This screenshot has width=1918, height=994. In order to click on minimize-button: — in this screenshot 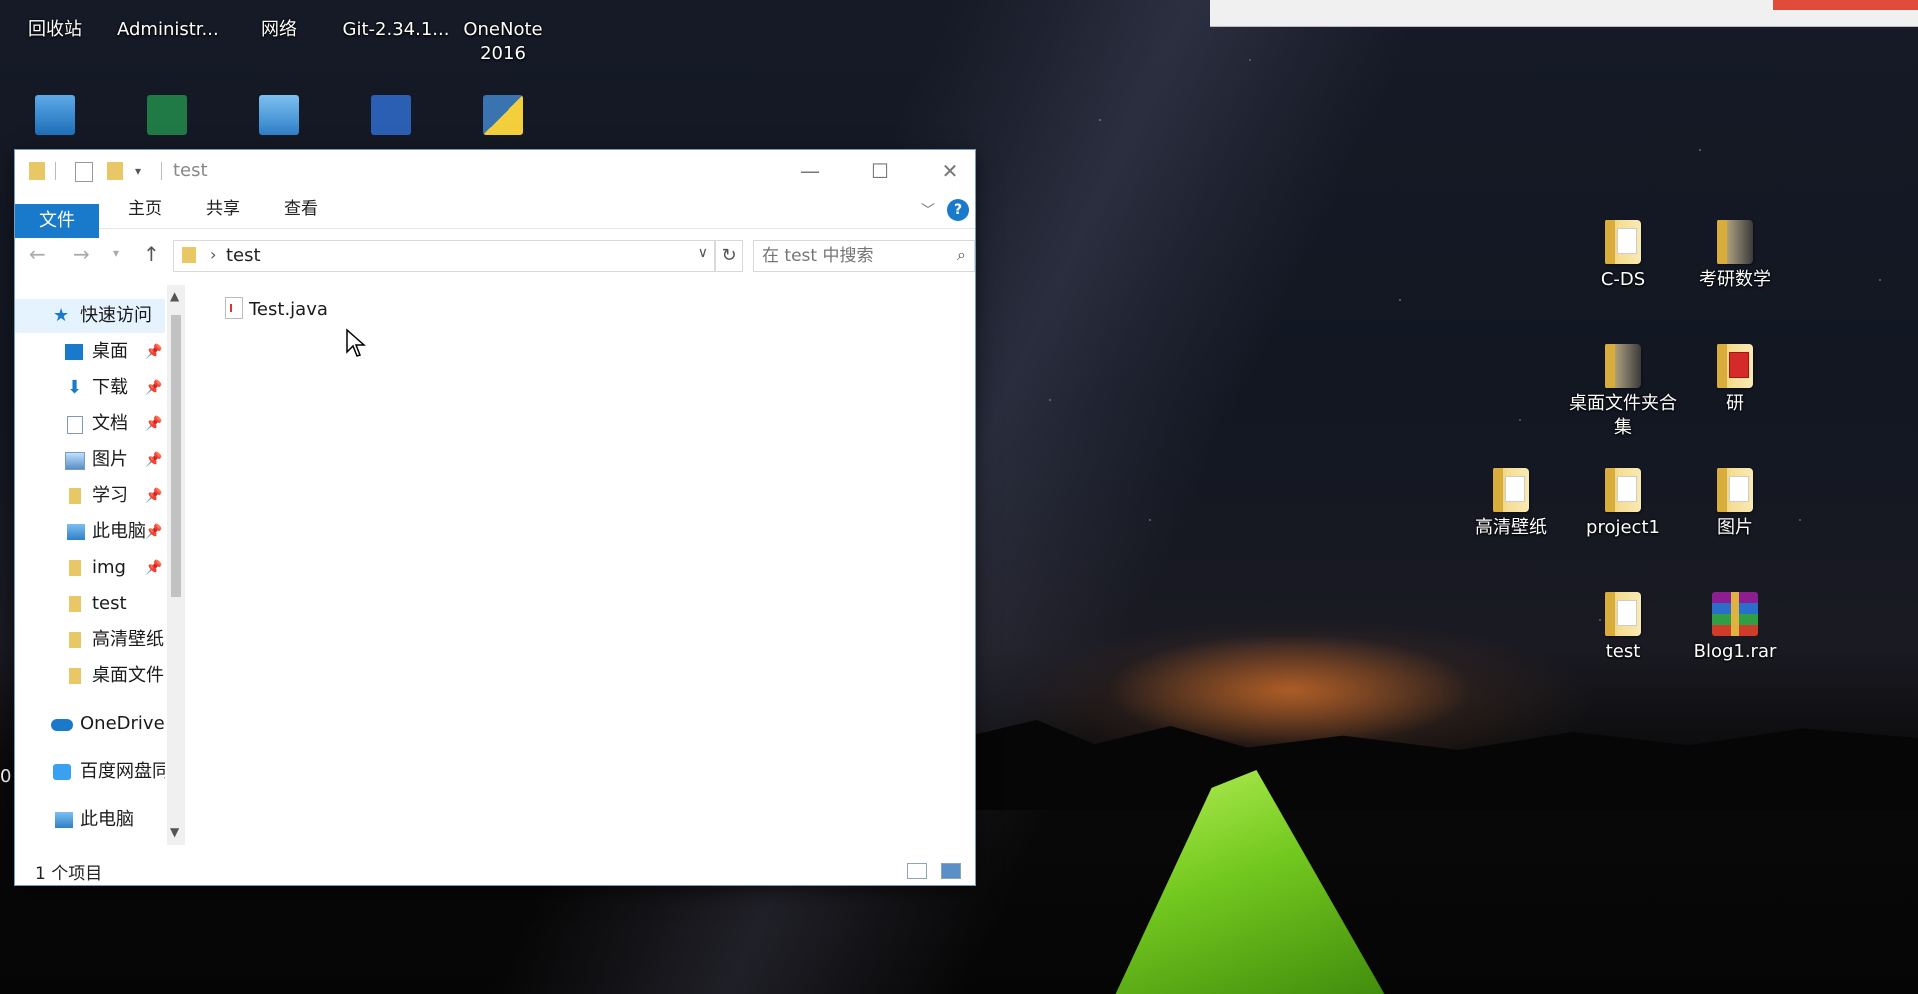, I will do `click(810, 171)`.